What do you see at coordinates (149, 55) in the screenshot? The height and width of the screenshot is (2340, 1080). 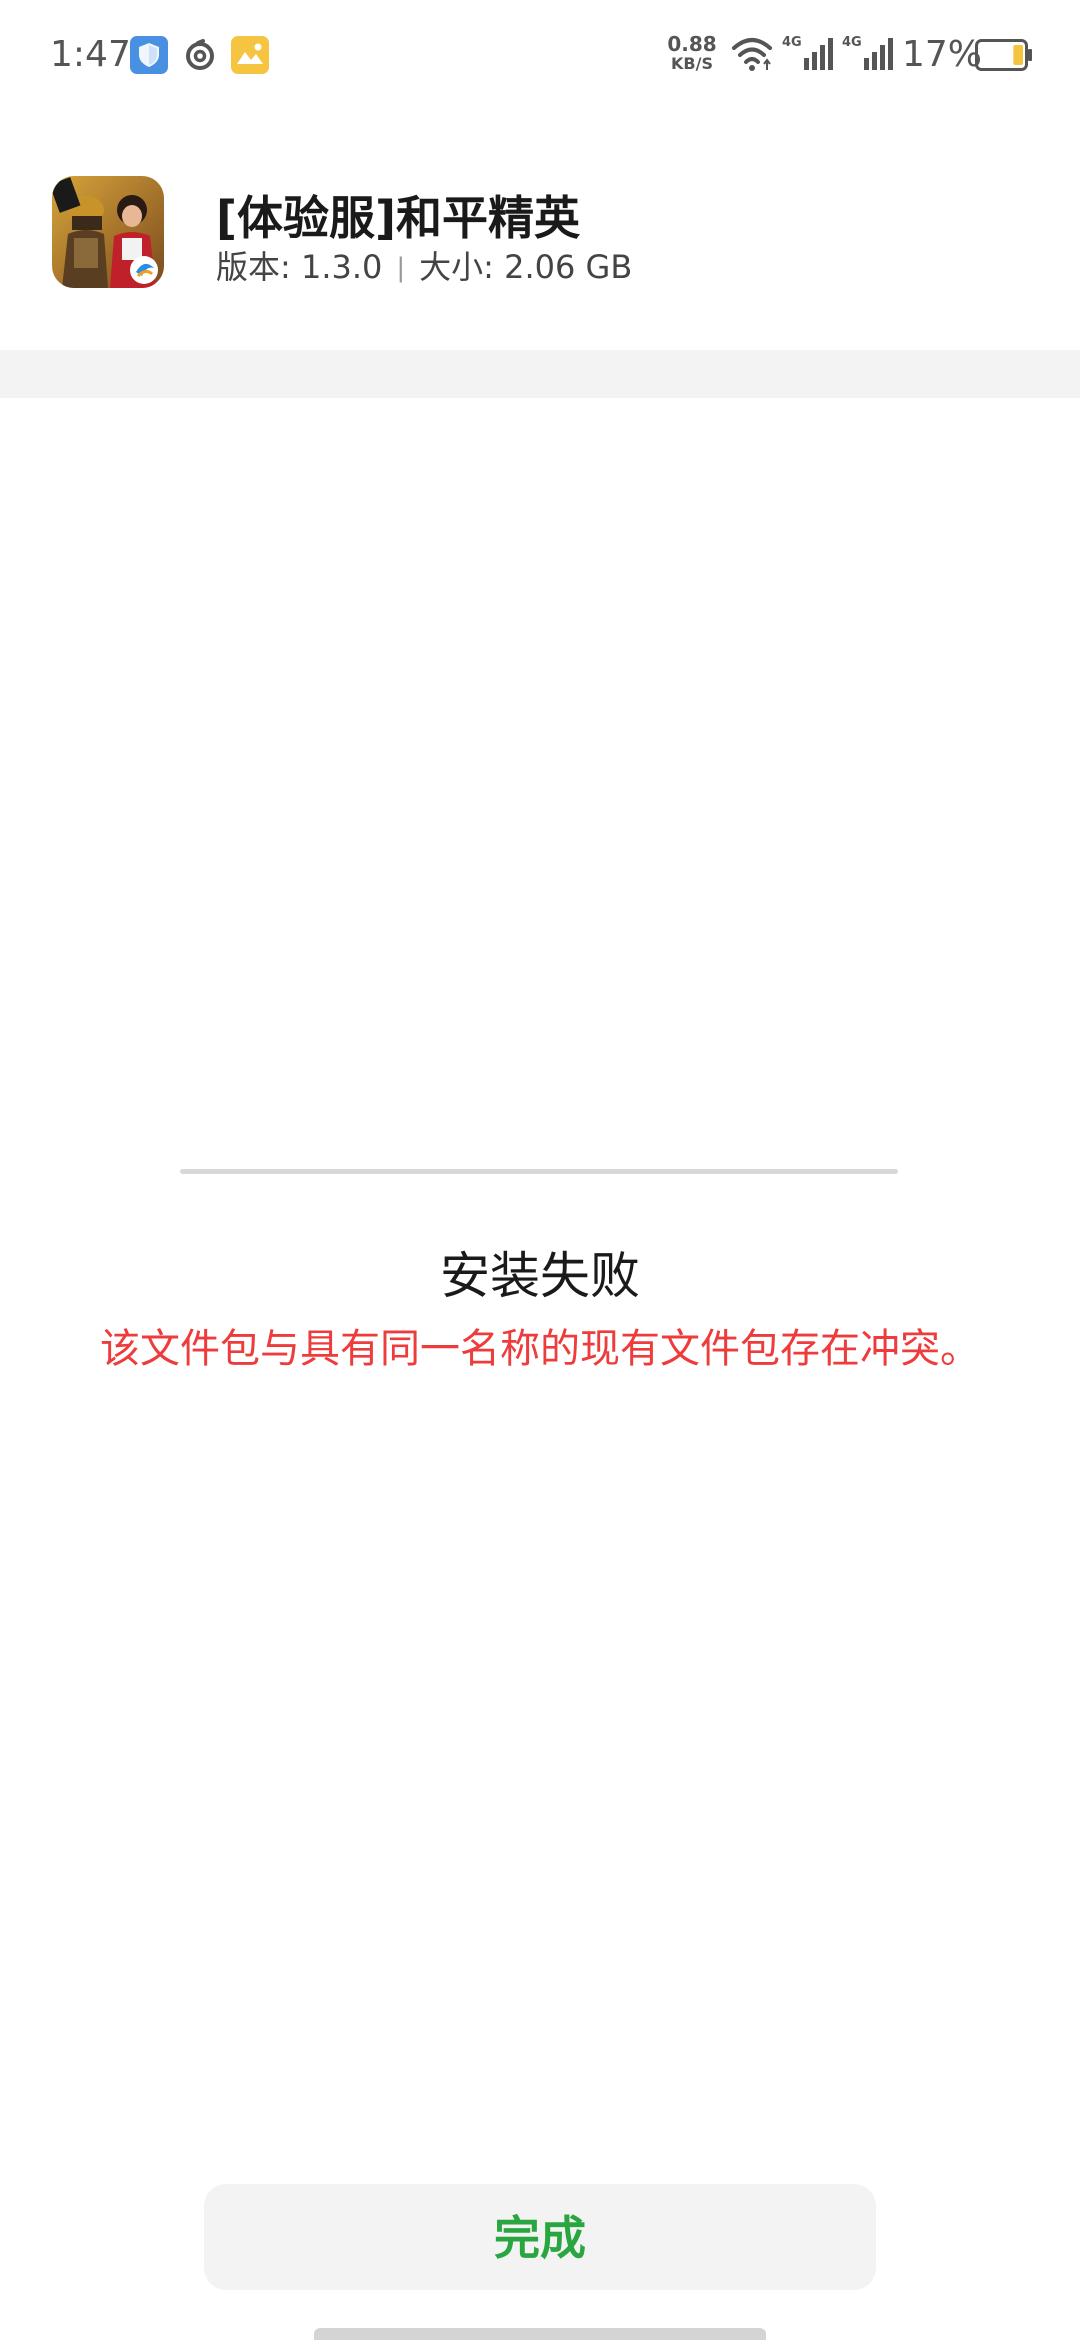 I see `shield-icon` at bounding box center [149, 55].